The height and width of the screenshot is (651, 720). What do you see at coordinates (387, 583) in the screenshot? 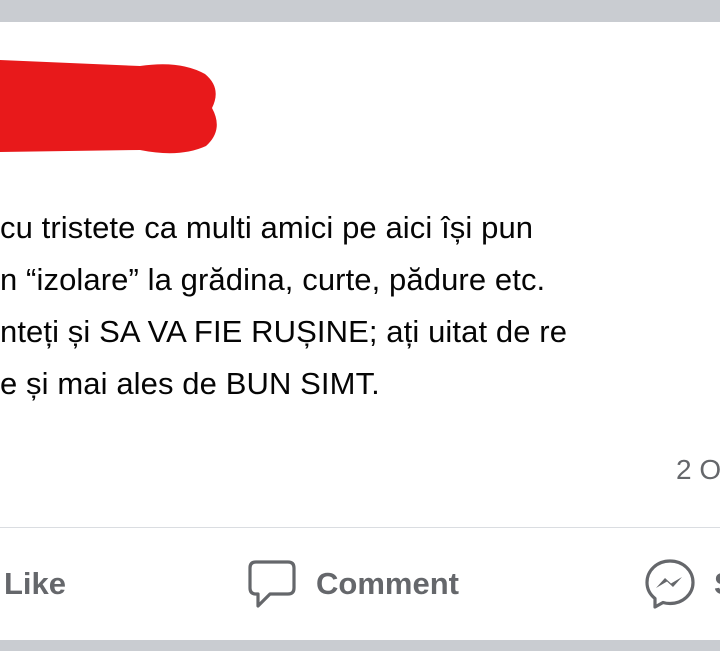
I see `comment-label: Comment` at bounding box center [387, 583].